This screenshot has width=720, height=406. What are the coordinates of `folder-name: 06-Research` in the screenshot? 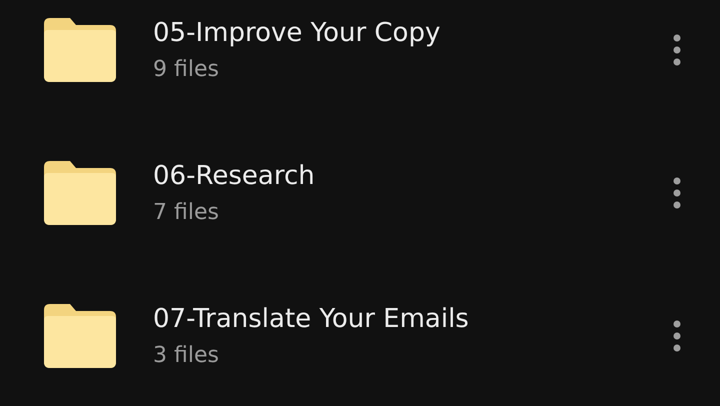 It's located at (234, 176).